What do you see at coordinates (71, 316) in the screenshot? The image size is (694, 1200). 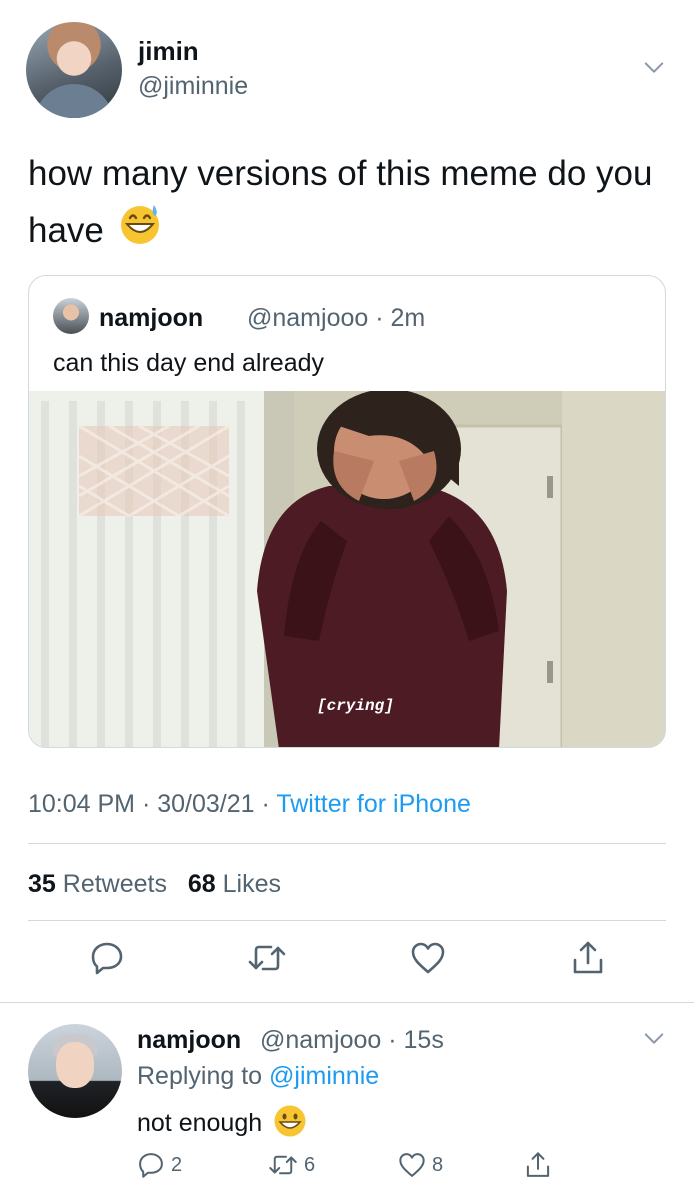 I see `quoted-author-avatar` at bounding box center [71, 316].